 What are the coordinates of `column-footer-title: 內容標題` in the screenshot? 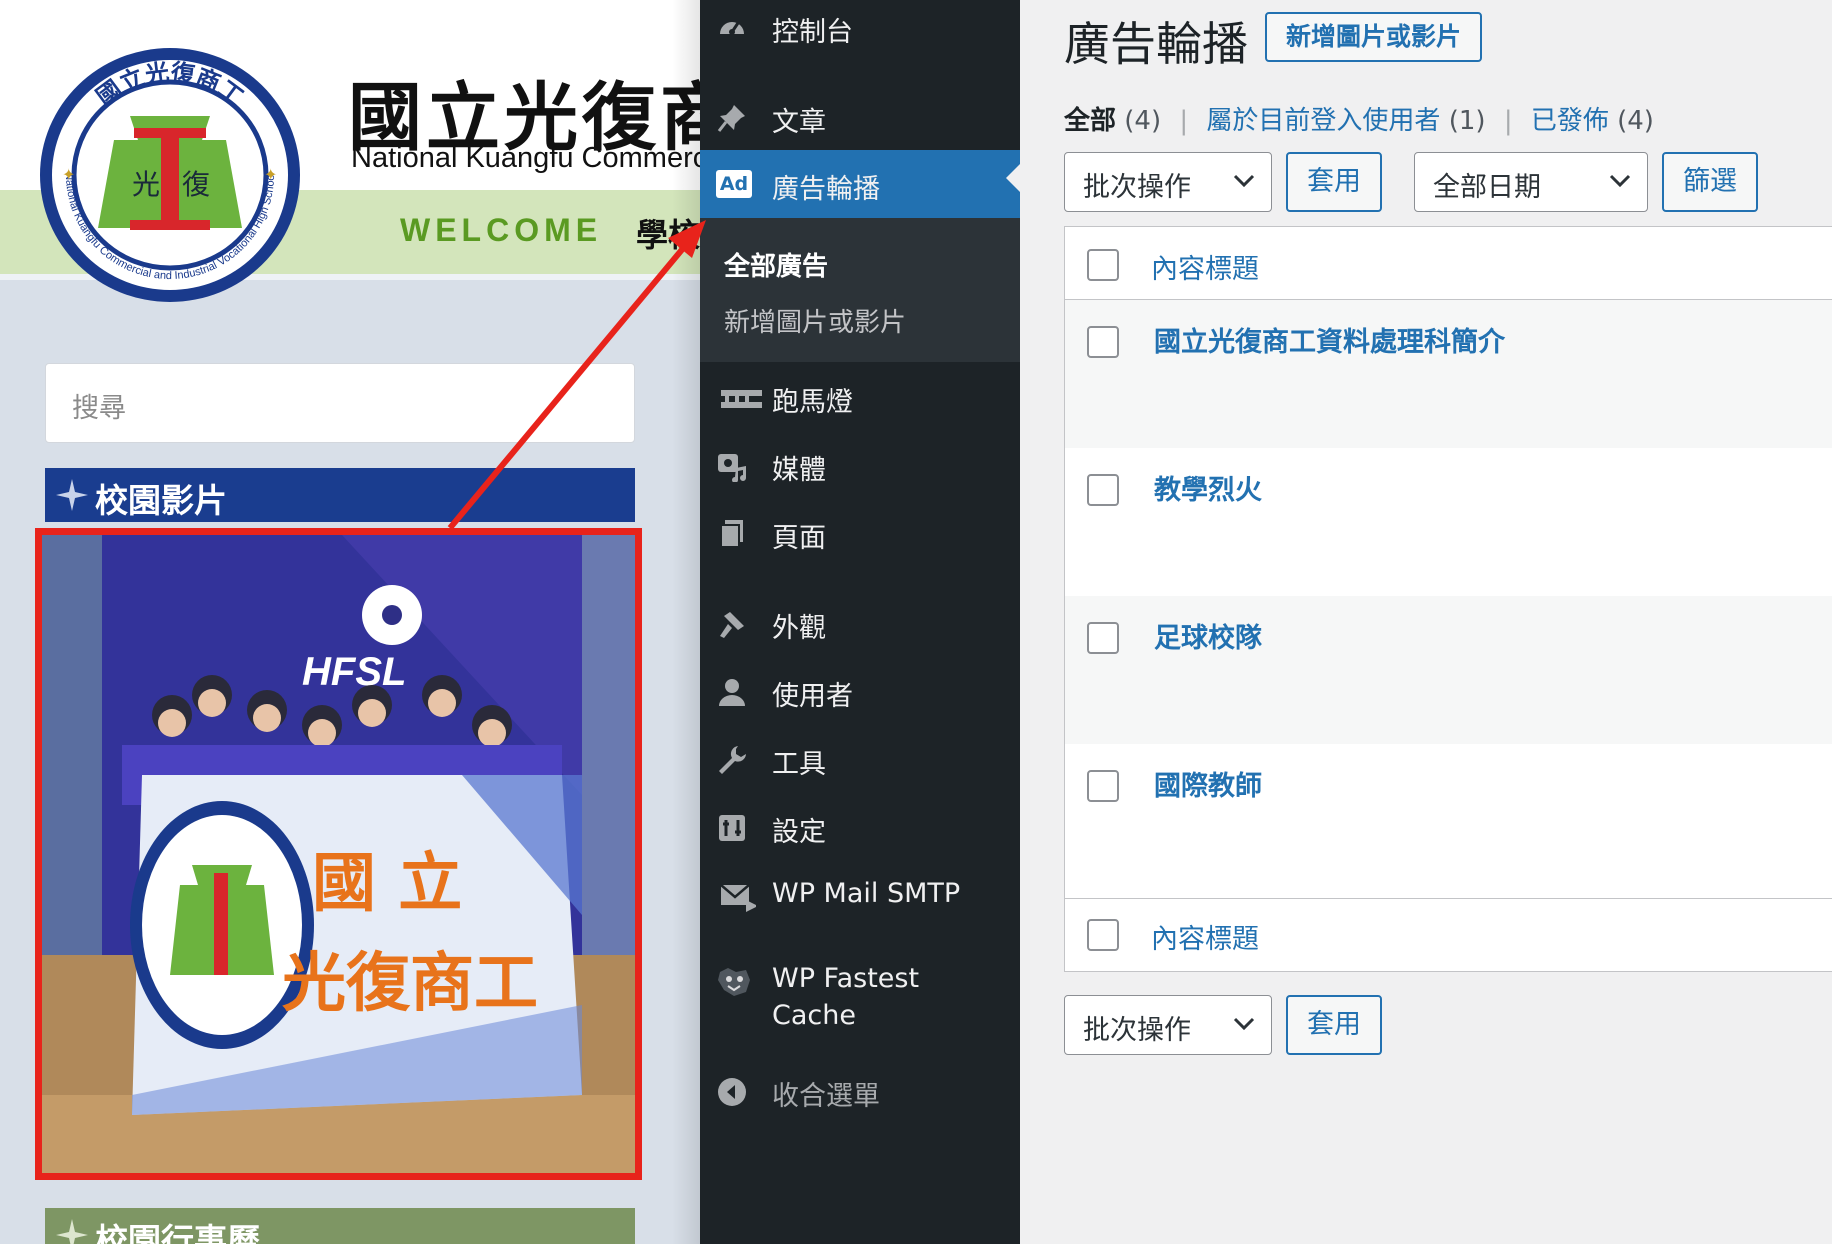 It's located at (1205, 936).